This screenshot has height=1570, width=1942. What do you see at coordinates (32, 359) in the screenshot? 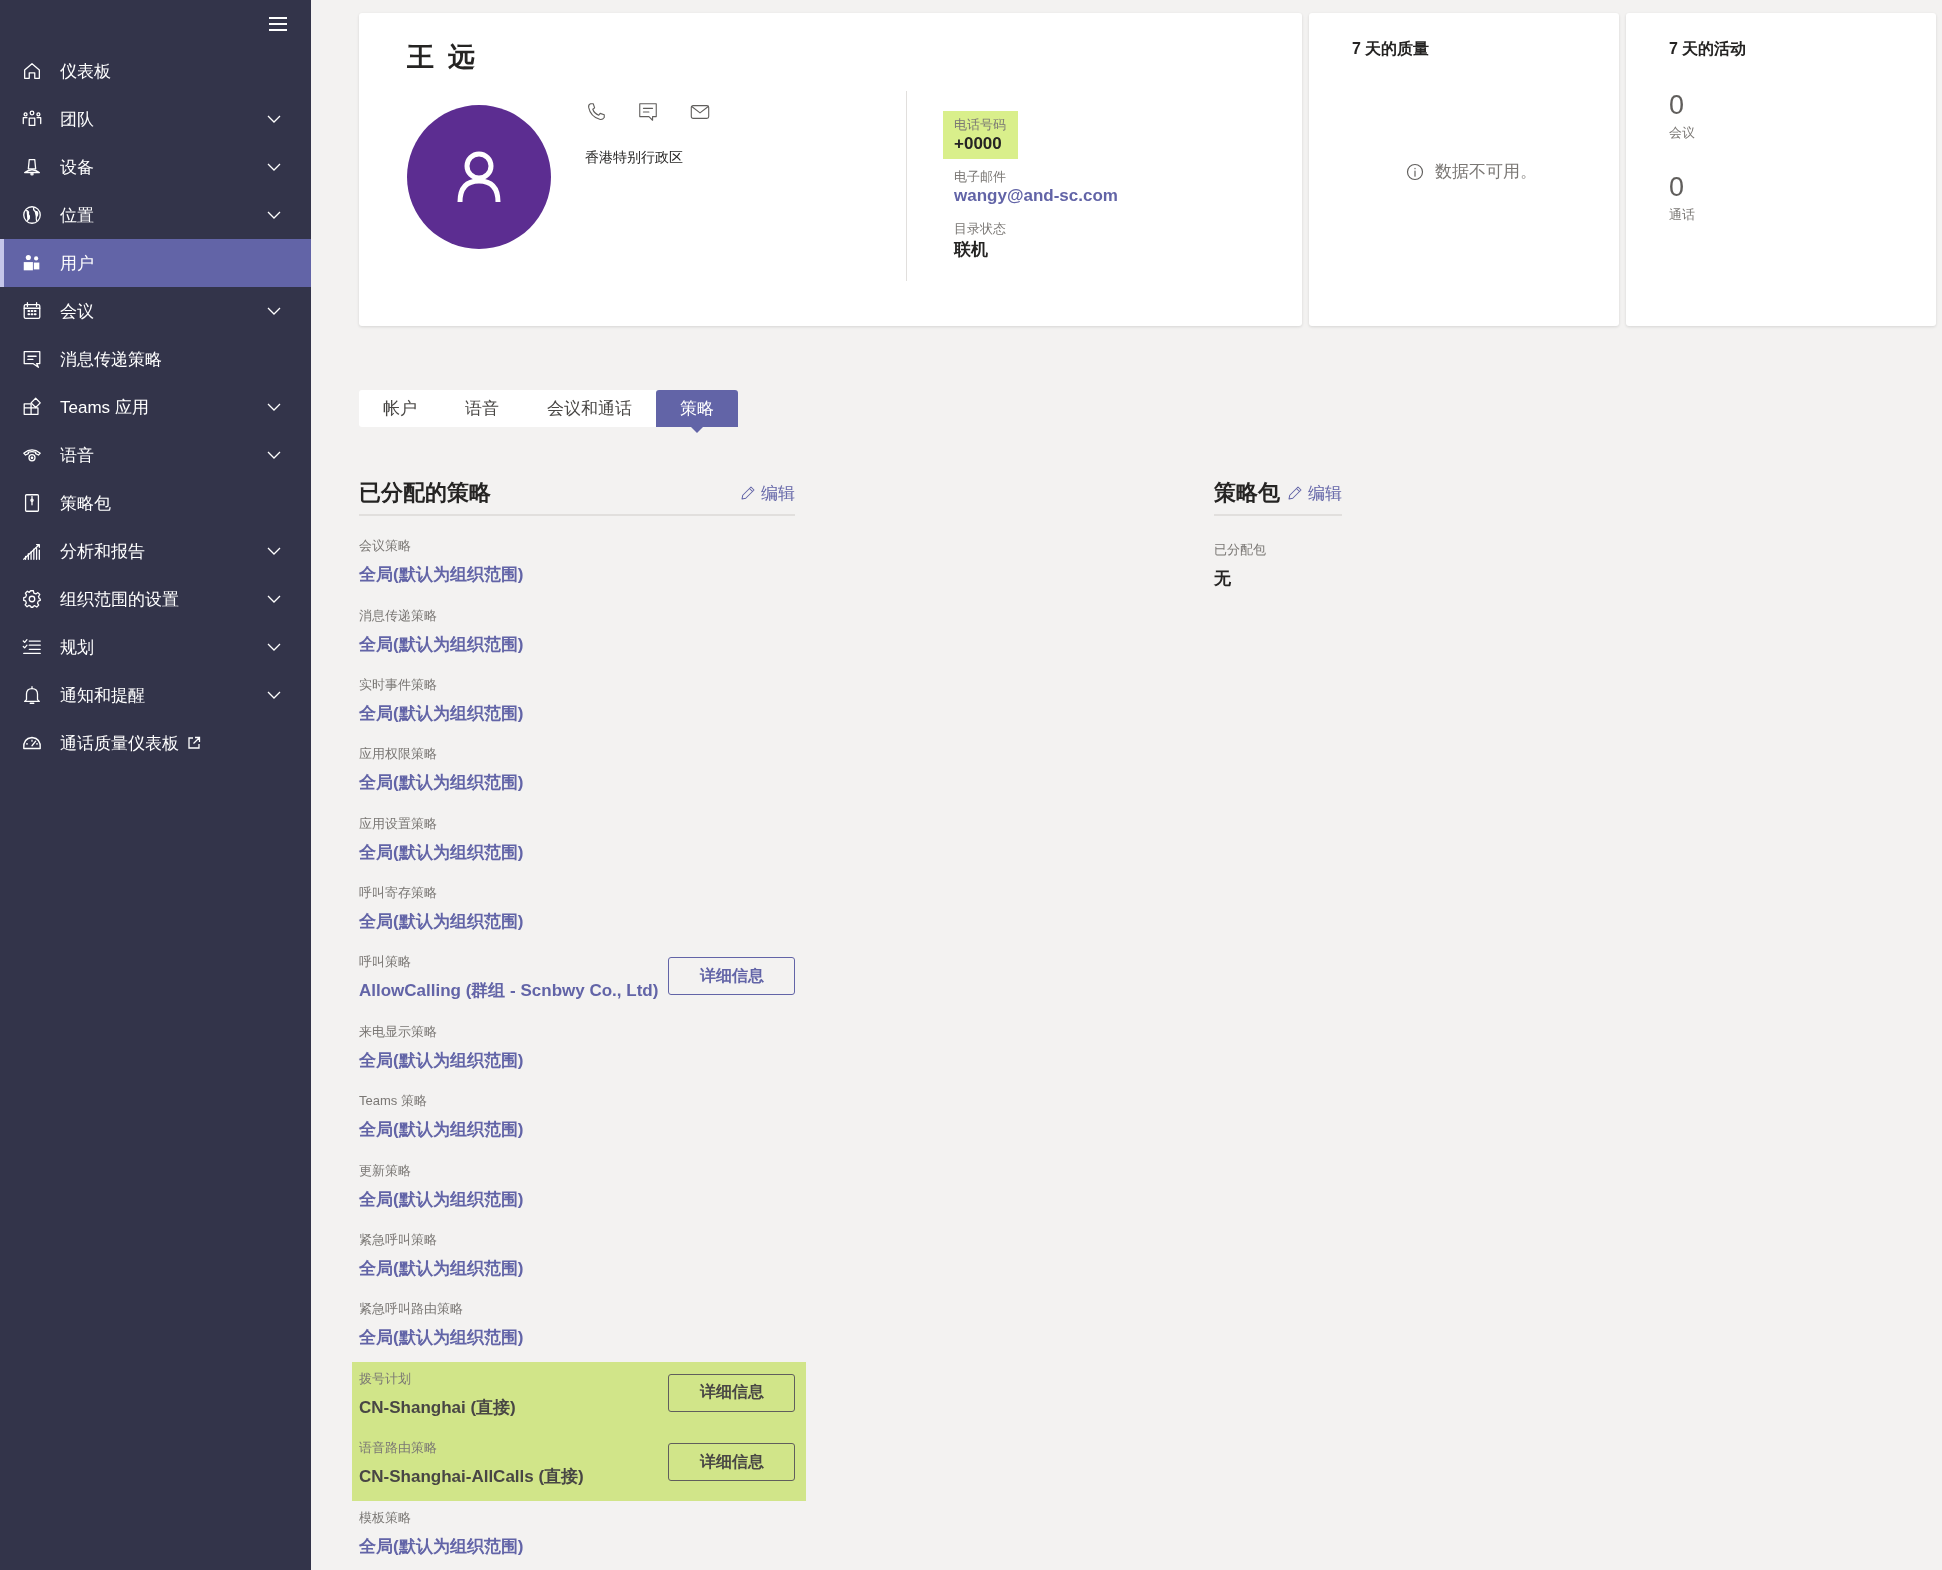
I see `message-icon` at bounding box center [32, 359].